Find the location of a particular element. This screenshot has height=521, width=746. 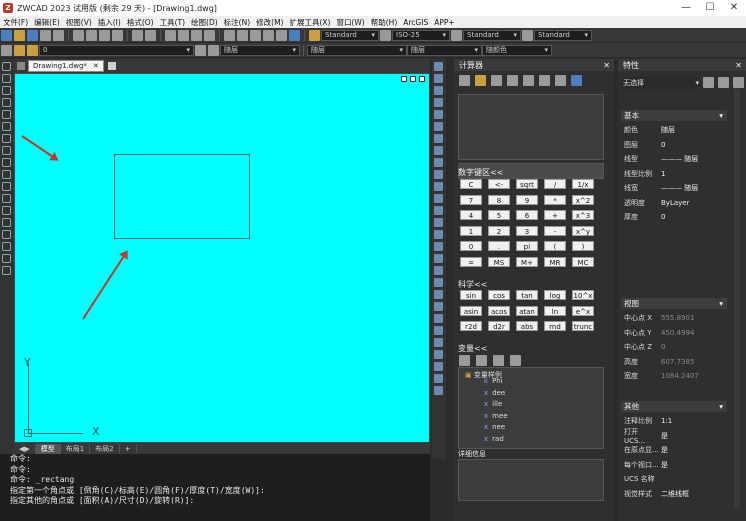

menu-app: APP+ is located at coordinates (444, 22).